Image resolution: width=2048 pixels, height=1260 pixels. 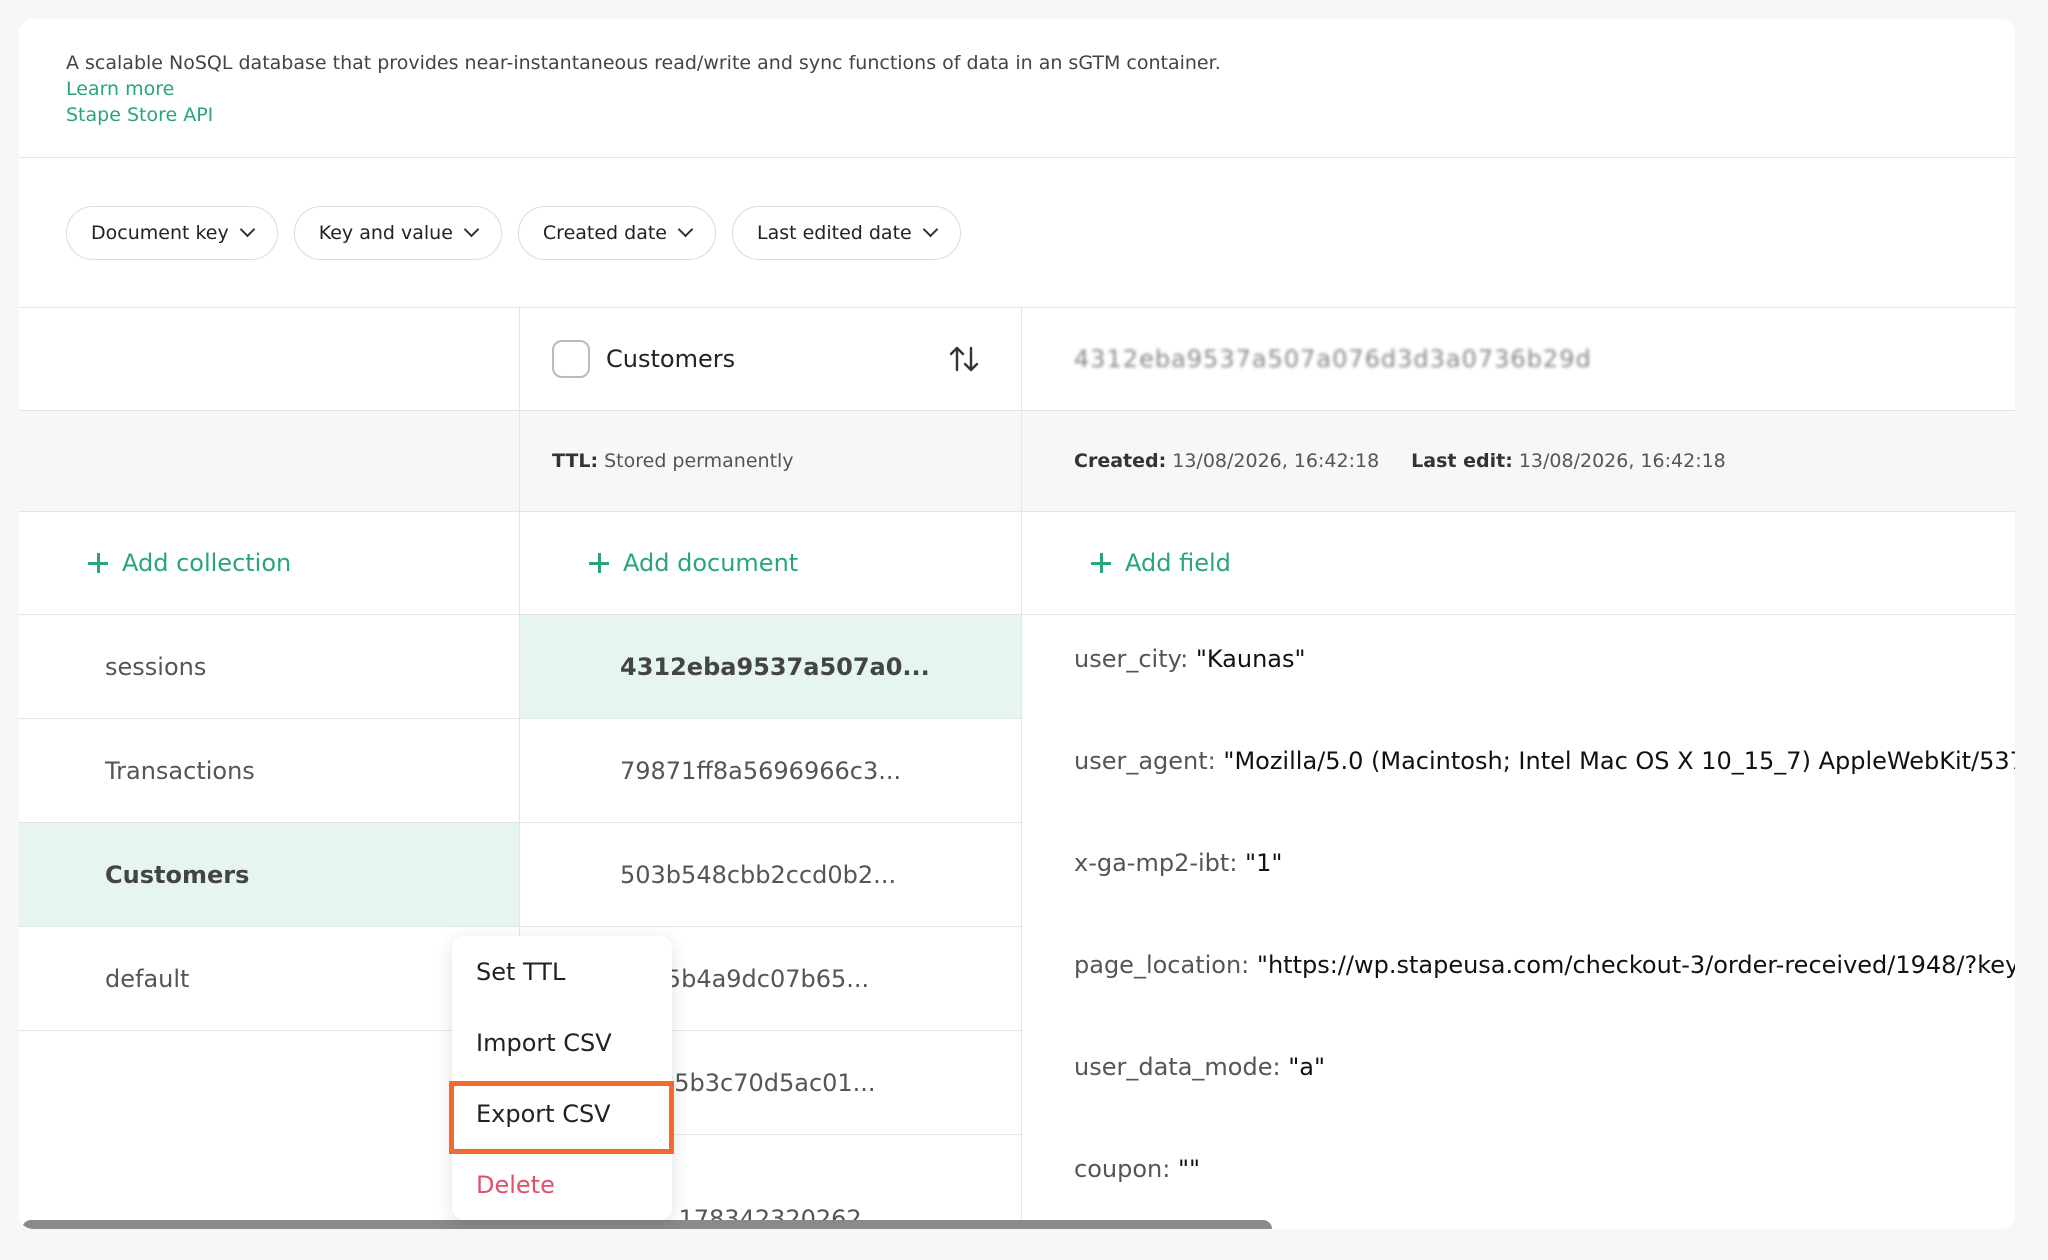 I want to click on field-key: page_location:, so click(x=1162, y=965).